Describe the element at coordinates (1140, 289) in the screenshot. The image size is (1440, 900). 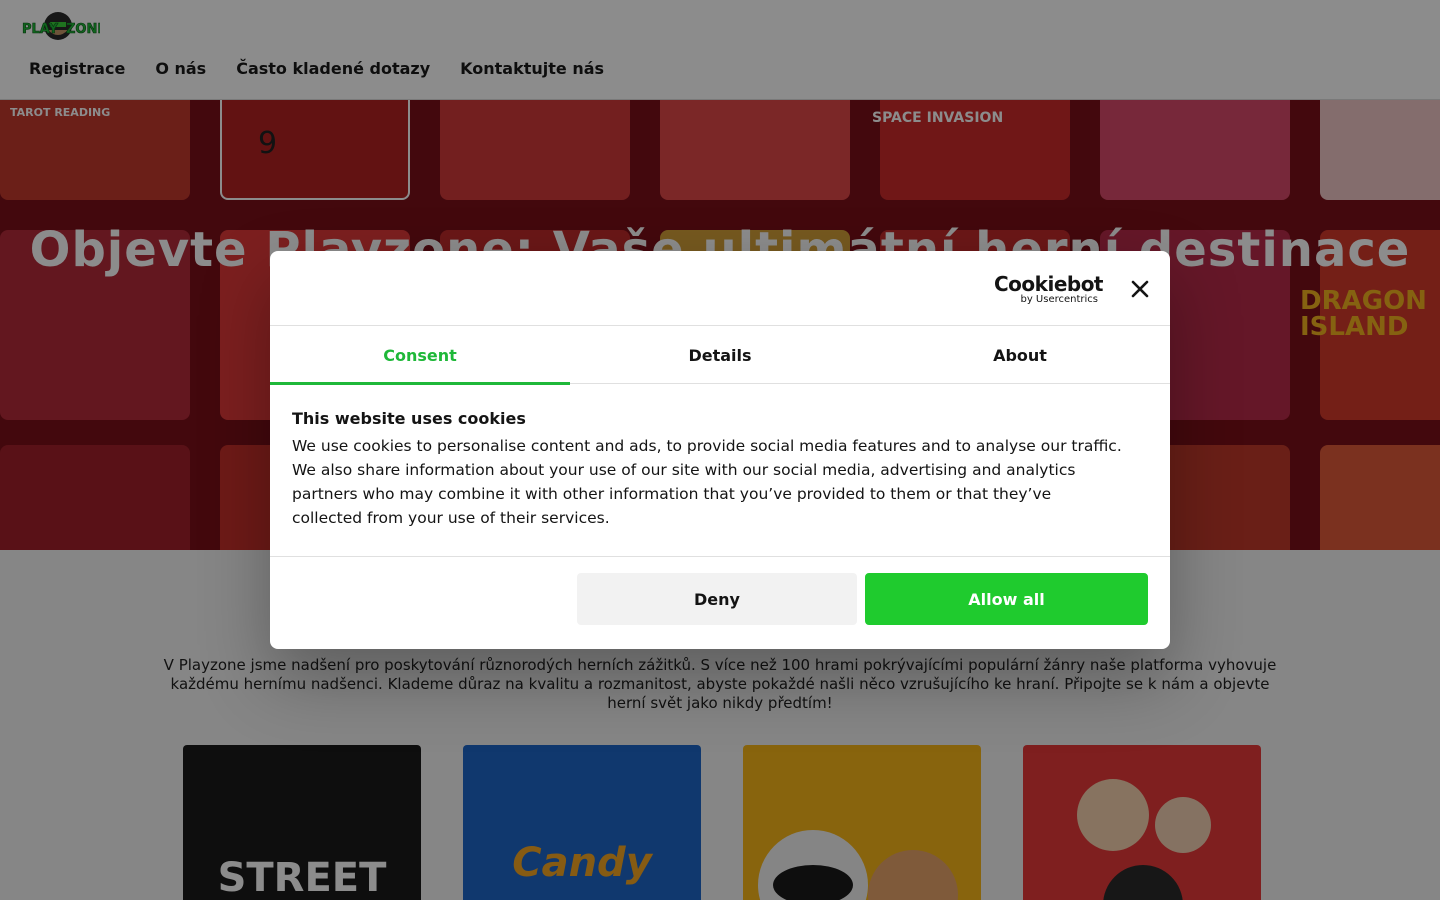
I see `close-icon` at that location.